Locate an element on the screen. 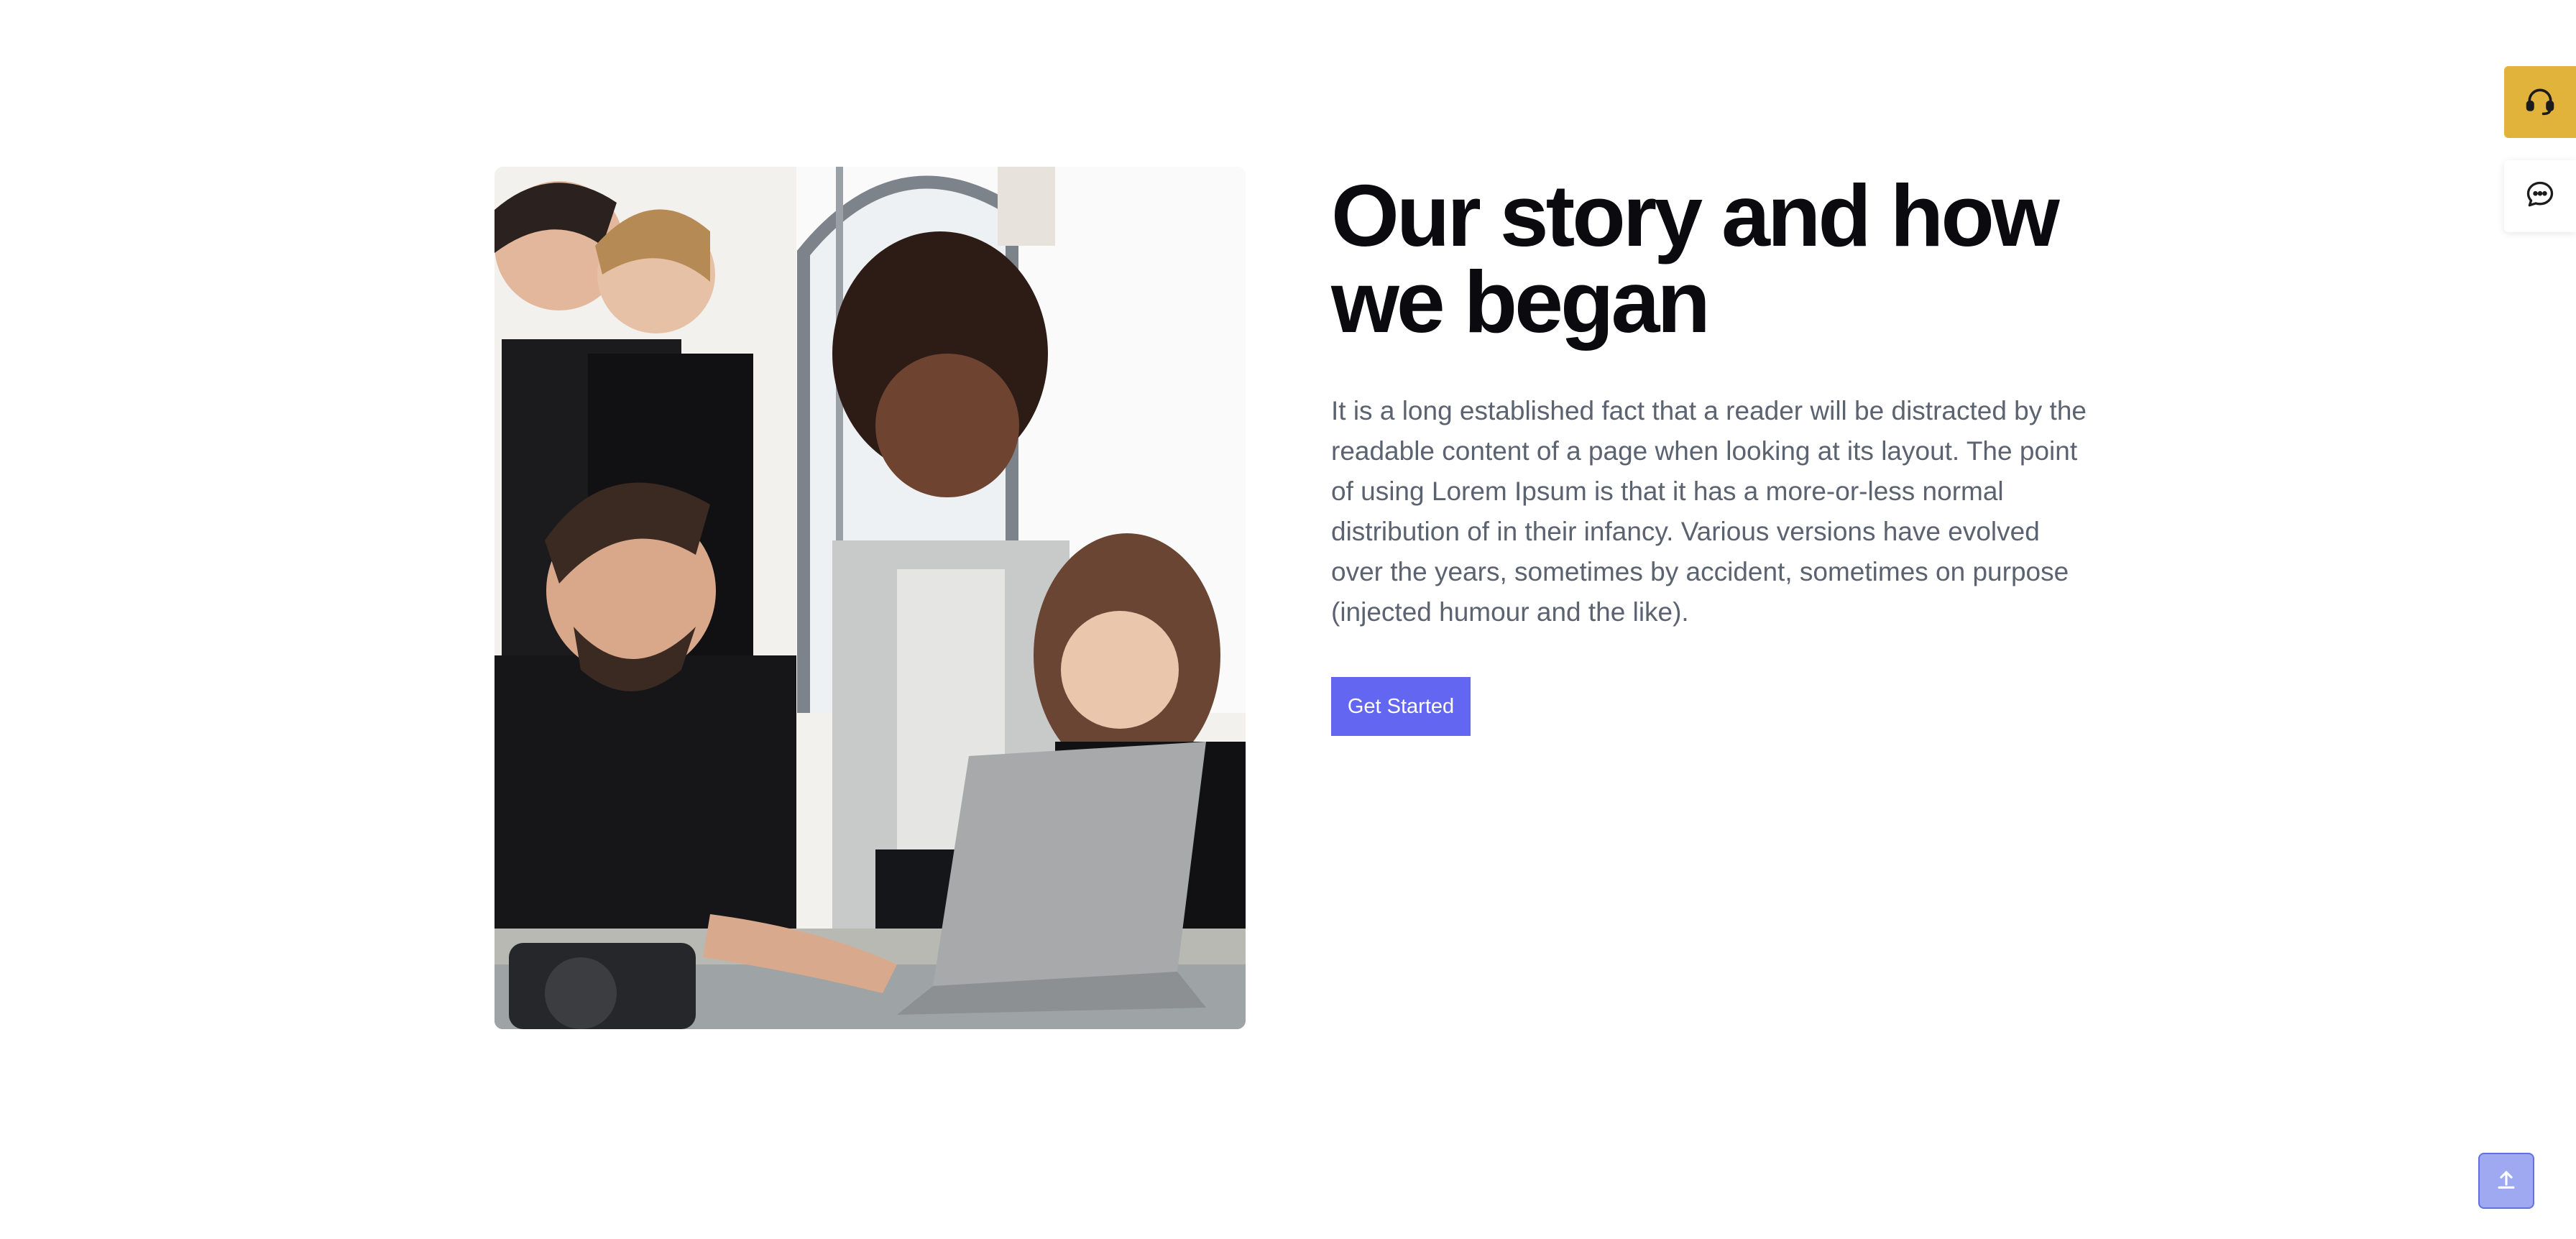 Image resolution: width=2576 pixels, height=1239 pixels. headset-icon is located at coordinates (2540, 102).